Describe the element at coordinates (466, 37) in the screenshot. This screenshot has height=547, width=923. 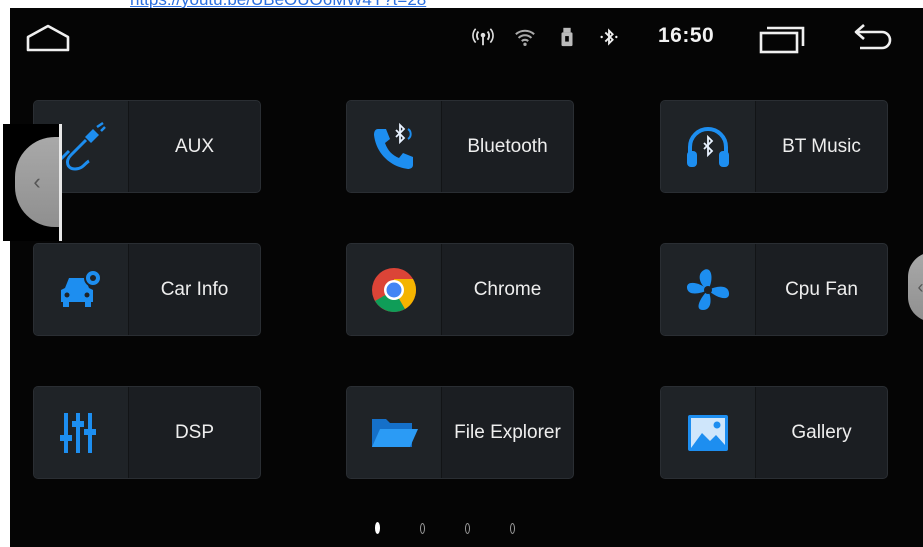
I see `status-bar: 16:50` at that location.